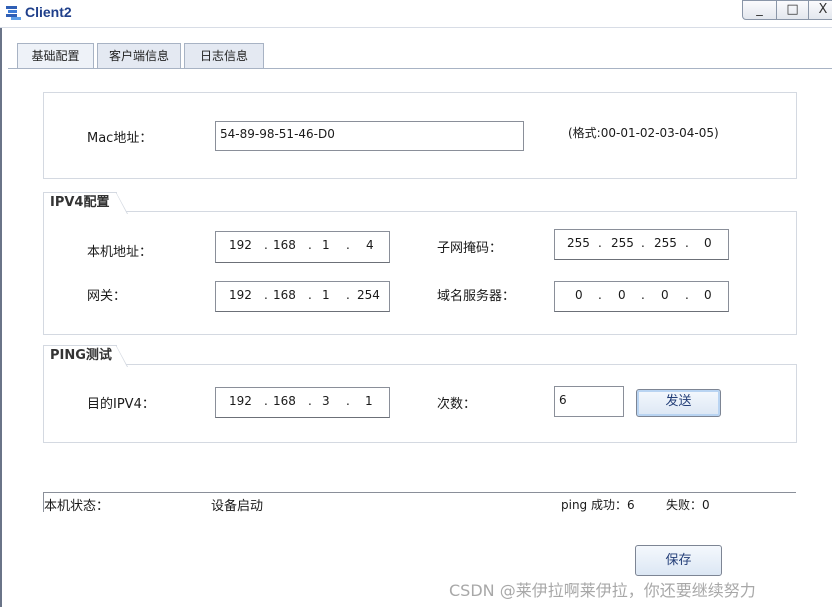  What do you see at coordinates (14, 13) in the screenshot?
I see `app-icon` at bounding box center [14, 13].